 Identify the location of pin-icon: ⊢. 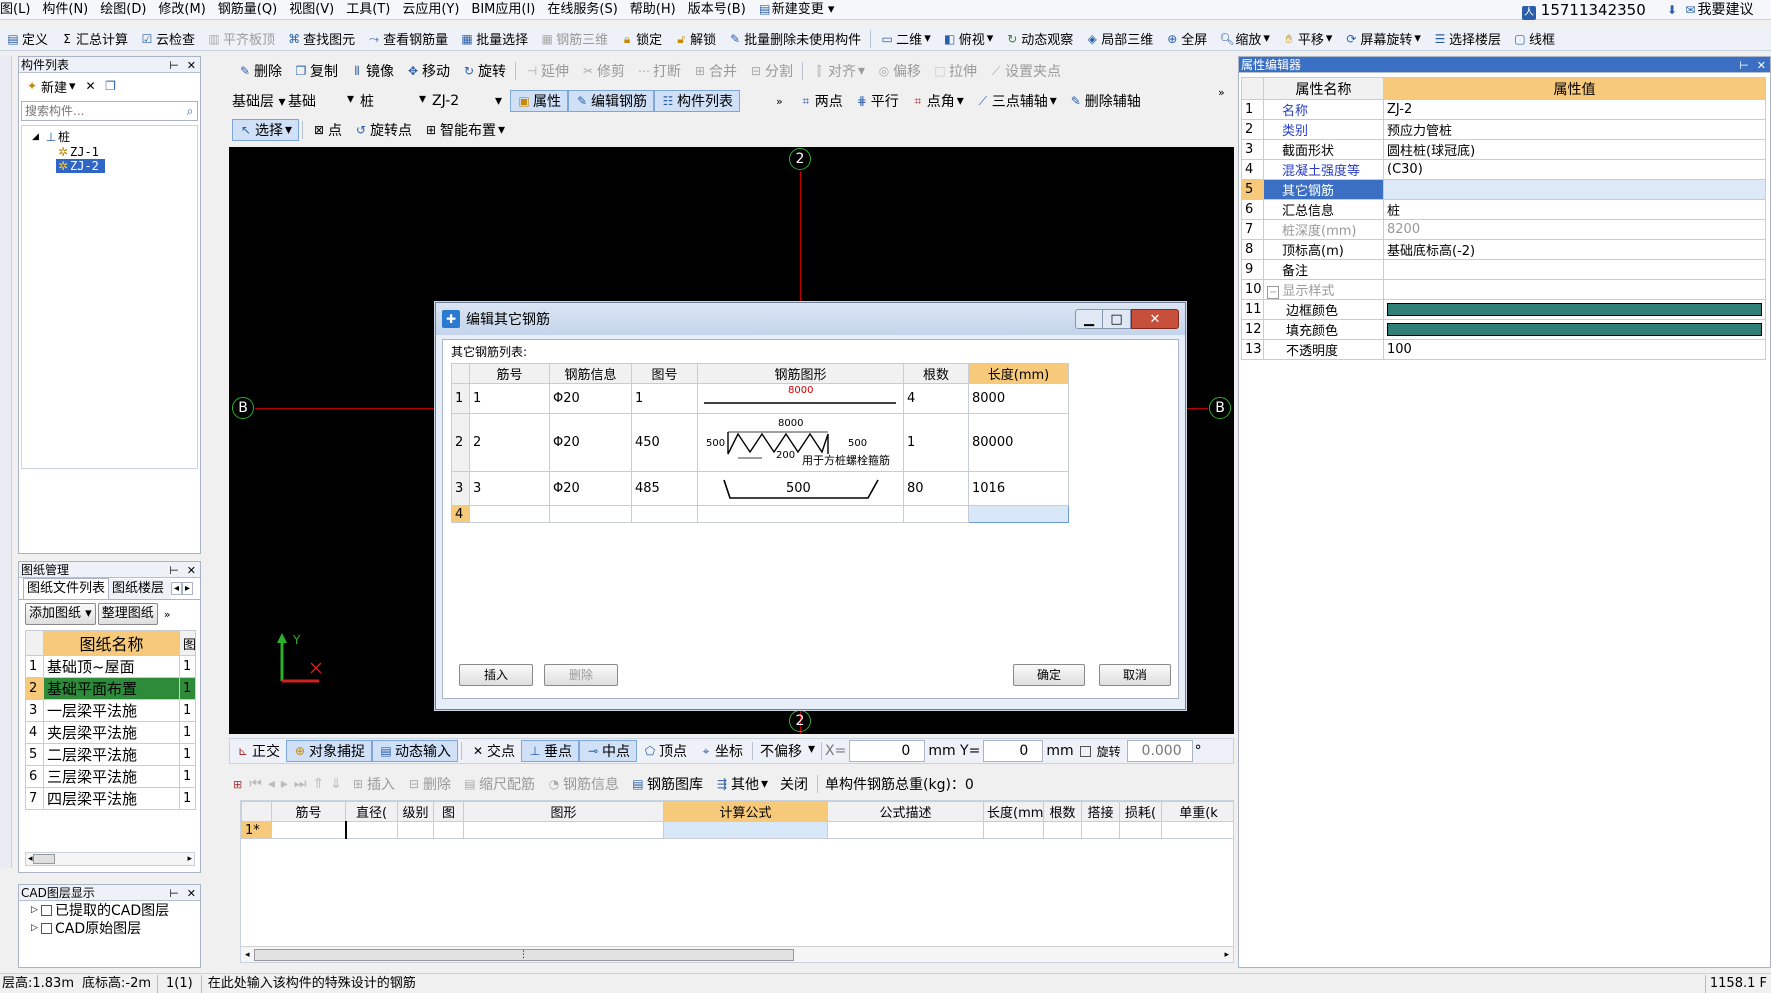
(174, 893).